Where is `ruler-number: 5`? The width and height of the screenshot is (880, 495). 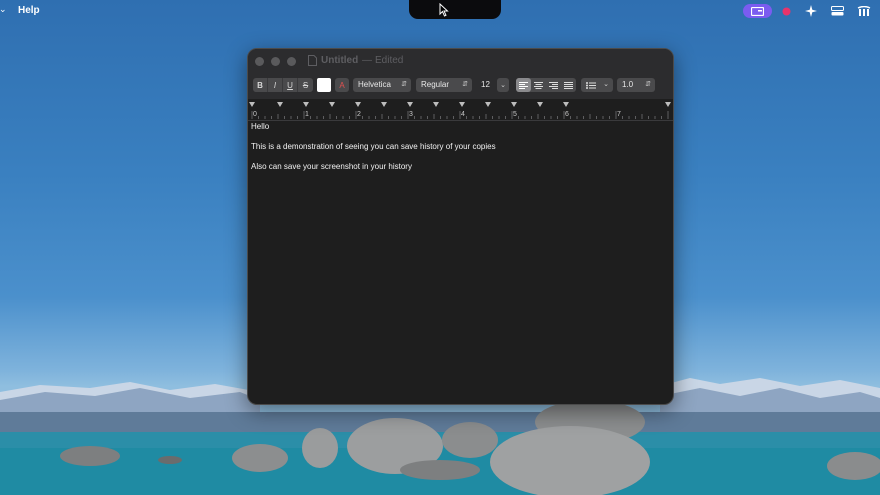 ruler-number: 5 is located at coordinates (515, 114).